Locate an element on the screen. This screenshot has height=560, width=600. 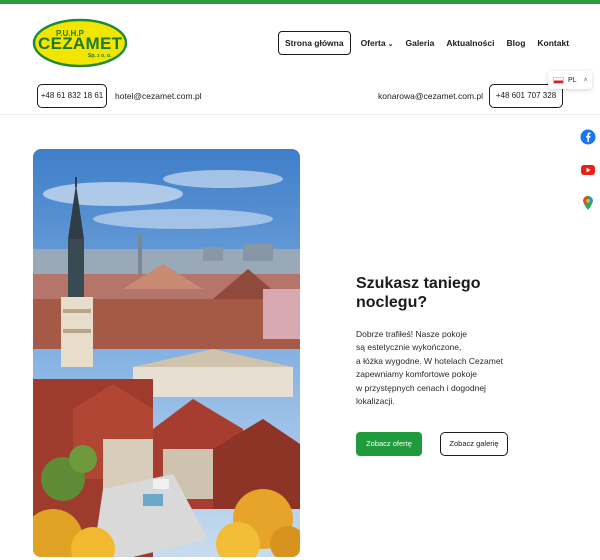
map-pin-icon is located at coordinates (588, 203).